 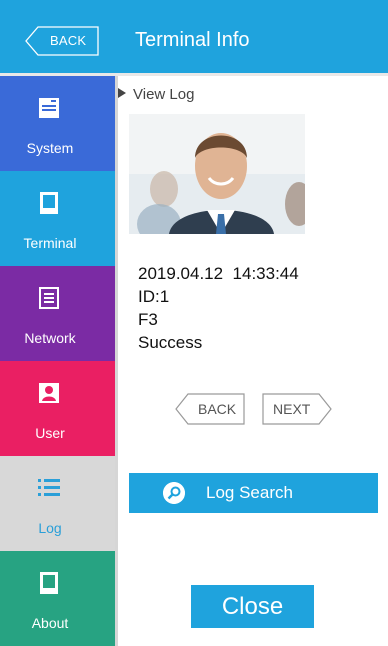 What do you see at coordinates (218, 273) in the screenshot?
I see `log-datetime: 2019.04.12 14:33:44` at bounding box center [218, 273].